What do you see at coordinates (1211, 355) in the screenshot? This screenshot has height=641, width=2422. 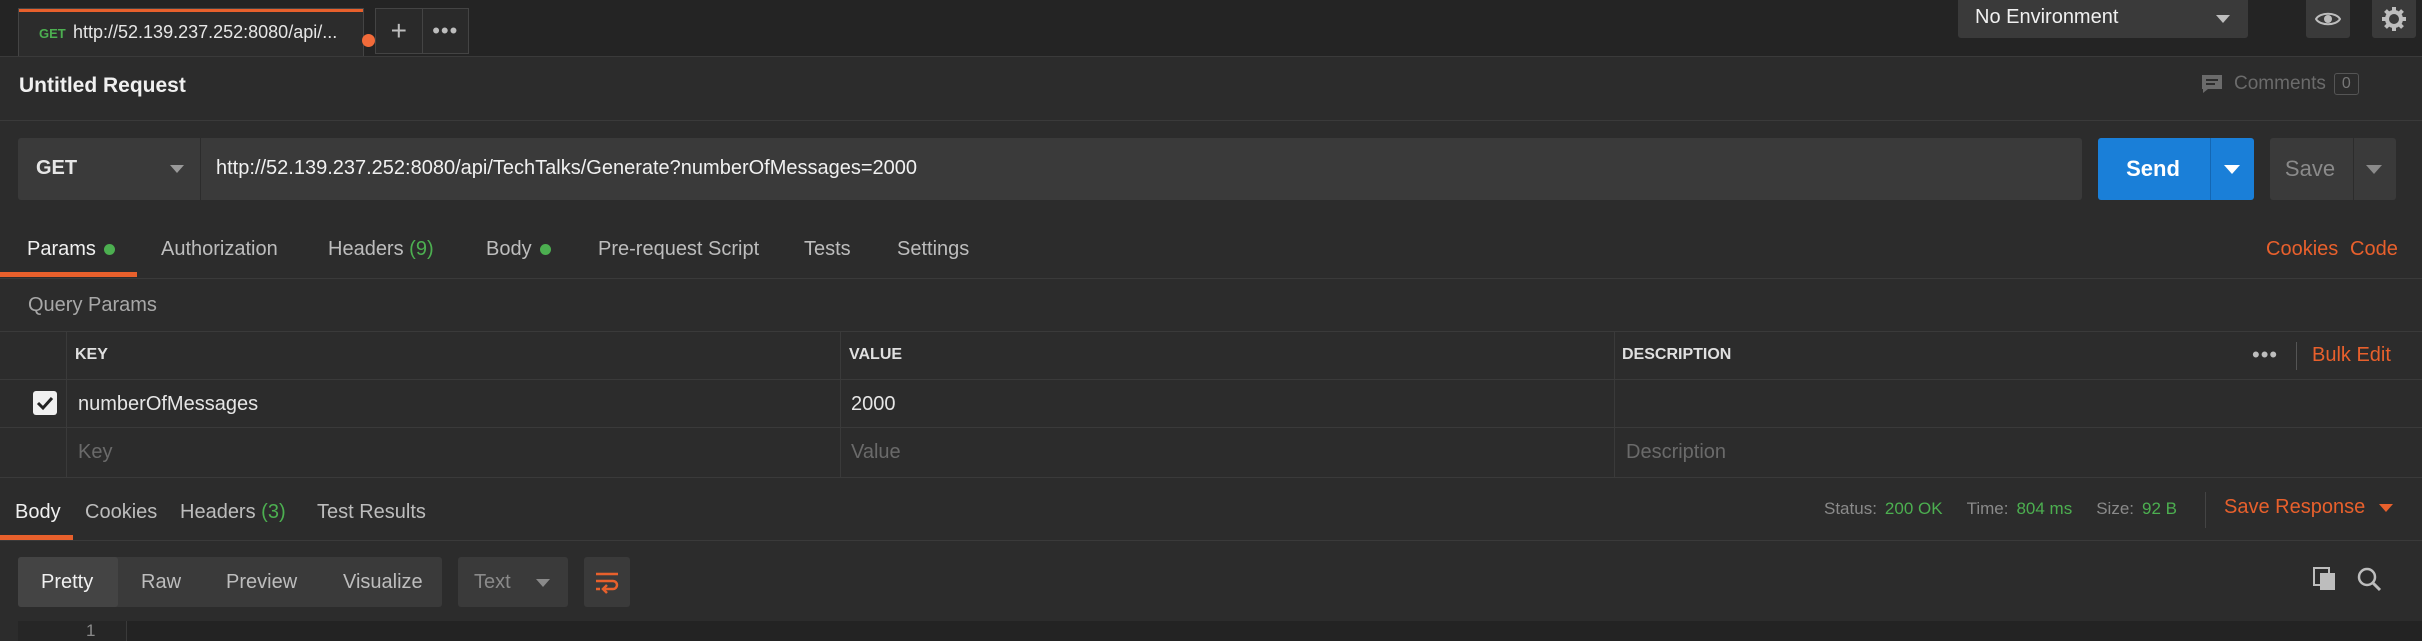 I see `table-header-row: KEY VALUE DESCRIPTION ••• Bulk Edit` at bounding box center [1211, 355].